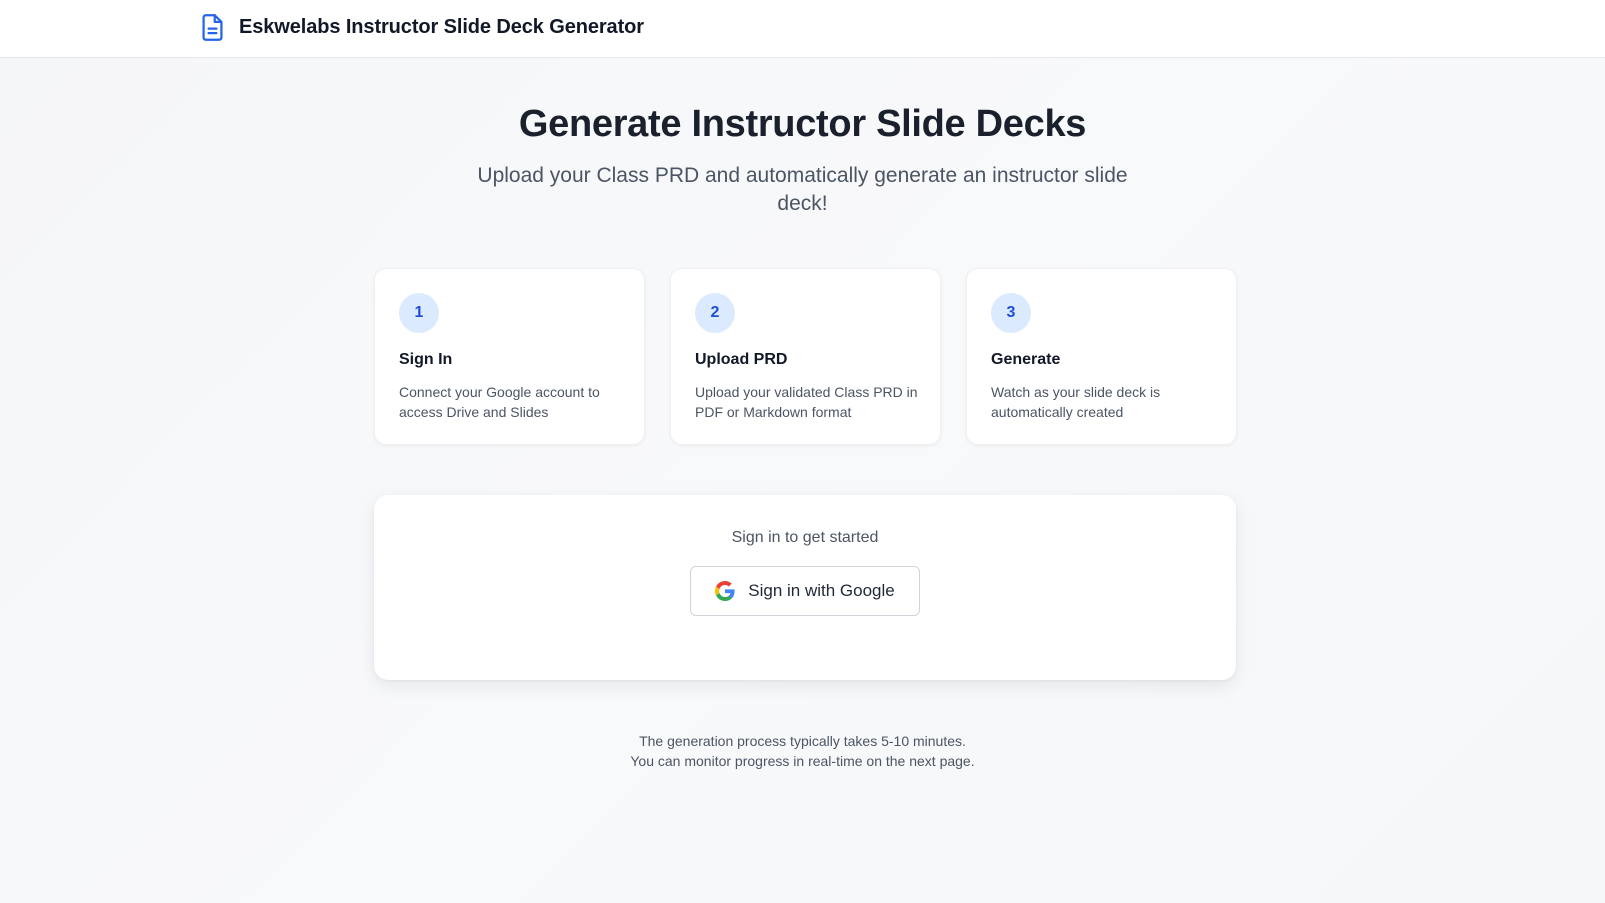  Describe the element at coordinates (419, 313) in the screenshot. I see `step-number-badge: 1` at that location.